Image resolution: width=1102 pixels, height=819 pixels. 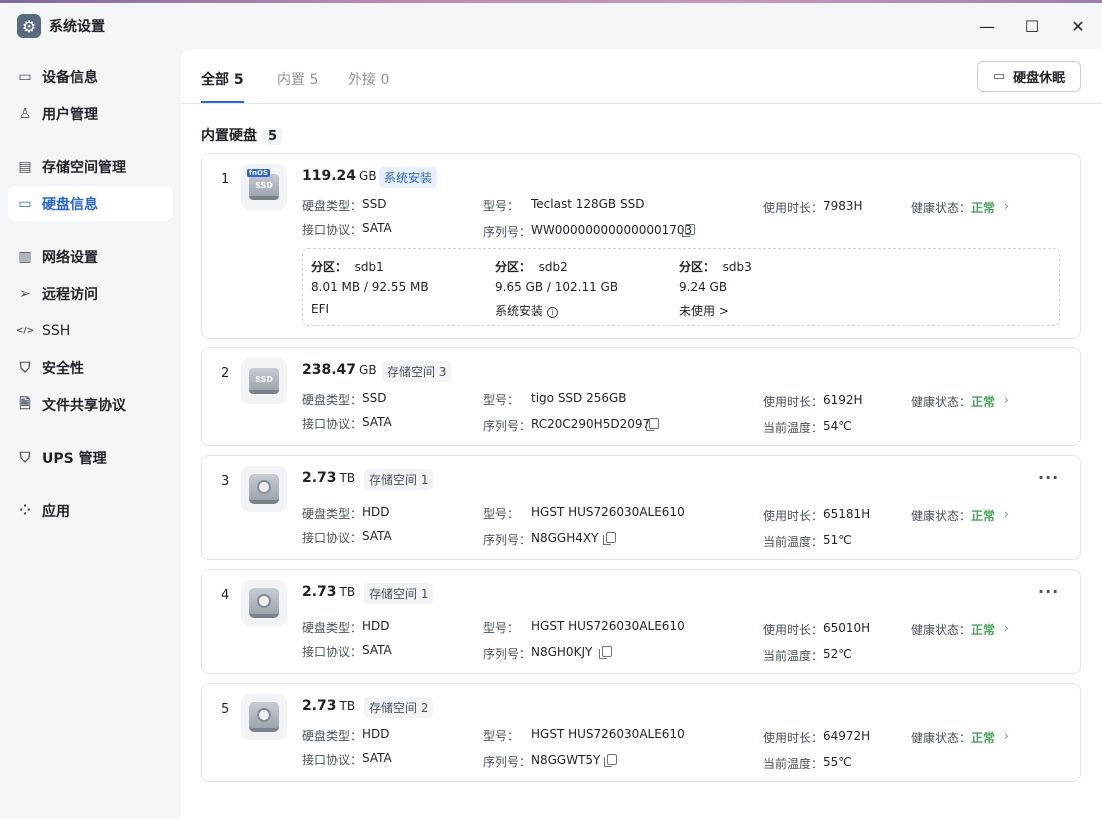 What do you see at coordinates (320, 309) in the screenshot?
I see `partition-desc: EFI` at bounding box center [320, 309].